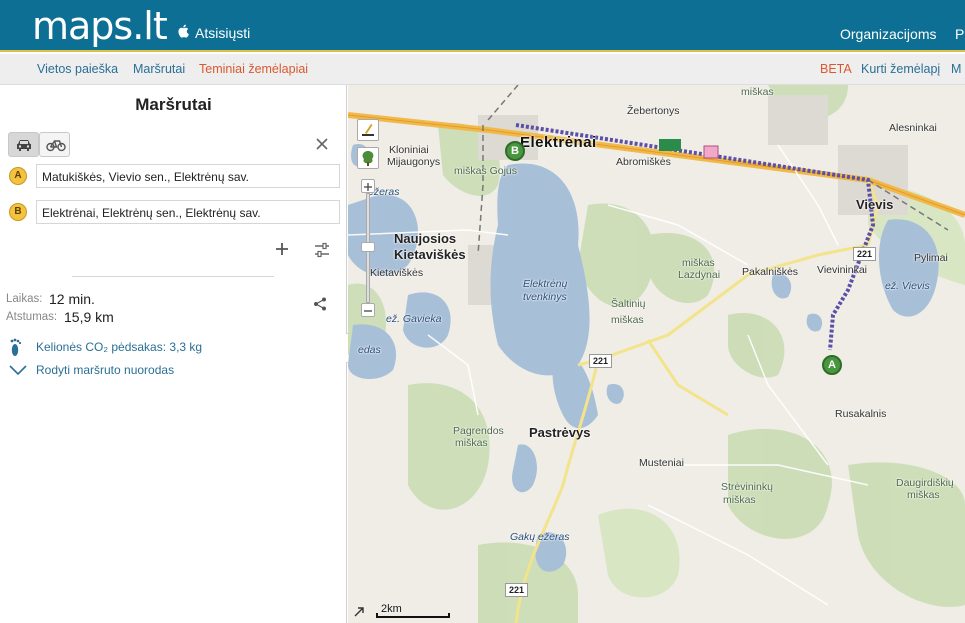 The width and height of the screenshot is (965, 623). I want to click on beta-label: BETA, so click(836, 69).